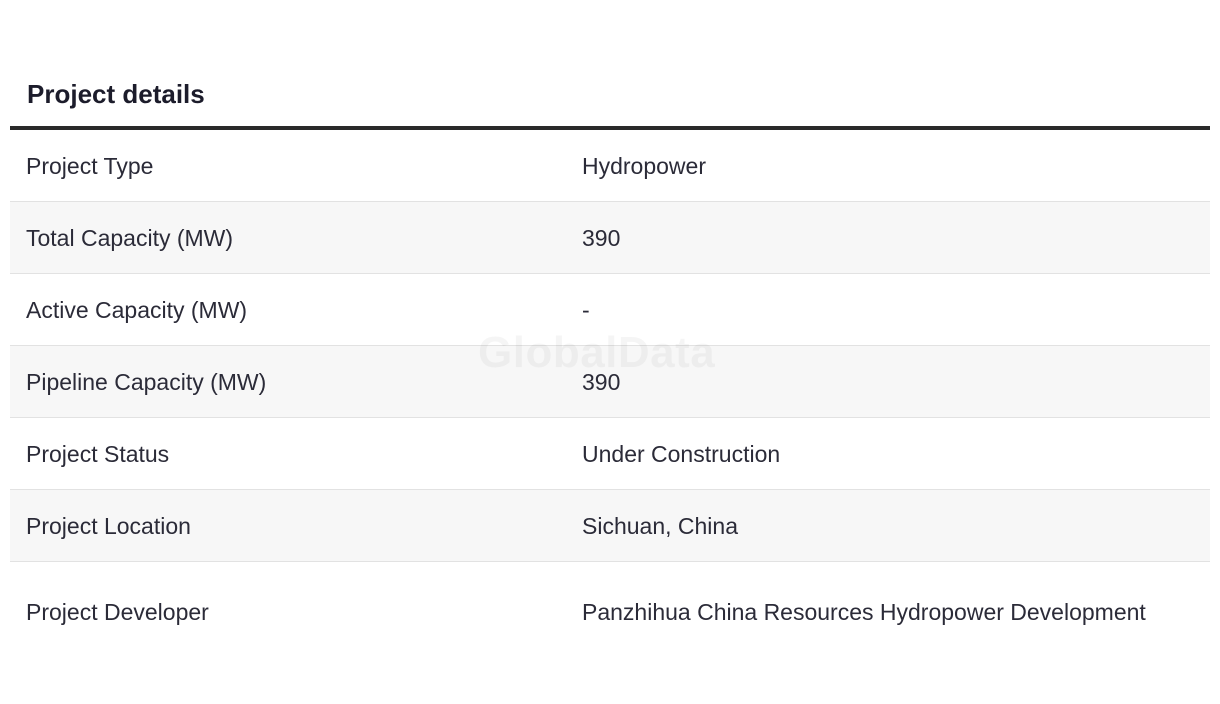 Image resolution: width=1220 pixels, height=704 pixels. Describe the element at coordinates (108, 525) in the screenshot. I see `row-label: Project Location` at that location.